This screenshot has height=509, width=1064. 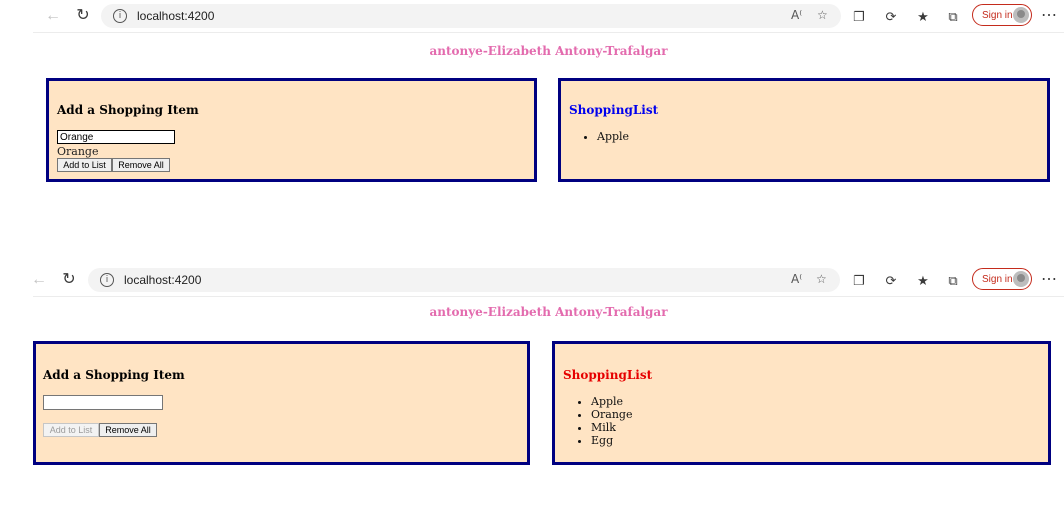 I want to click on shopping-list: AppleOrangeMilkEgg, so click(x=597, y=421).